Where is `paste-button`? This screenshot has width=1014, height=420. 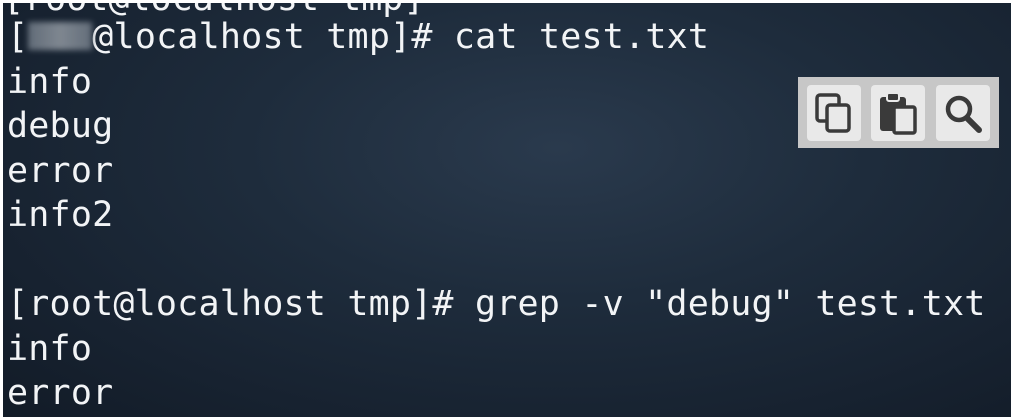 paste-button is located at coordinates (898, 112).